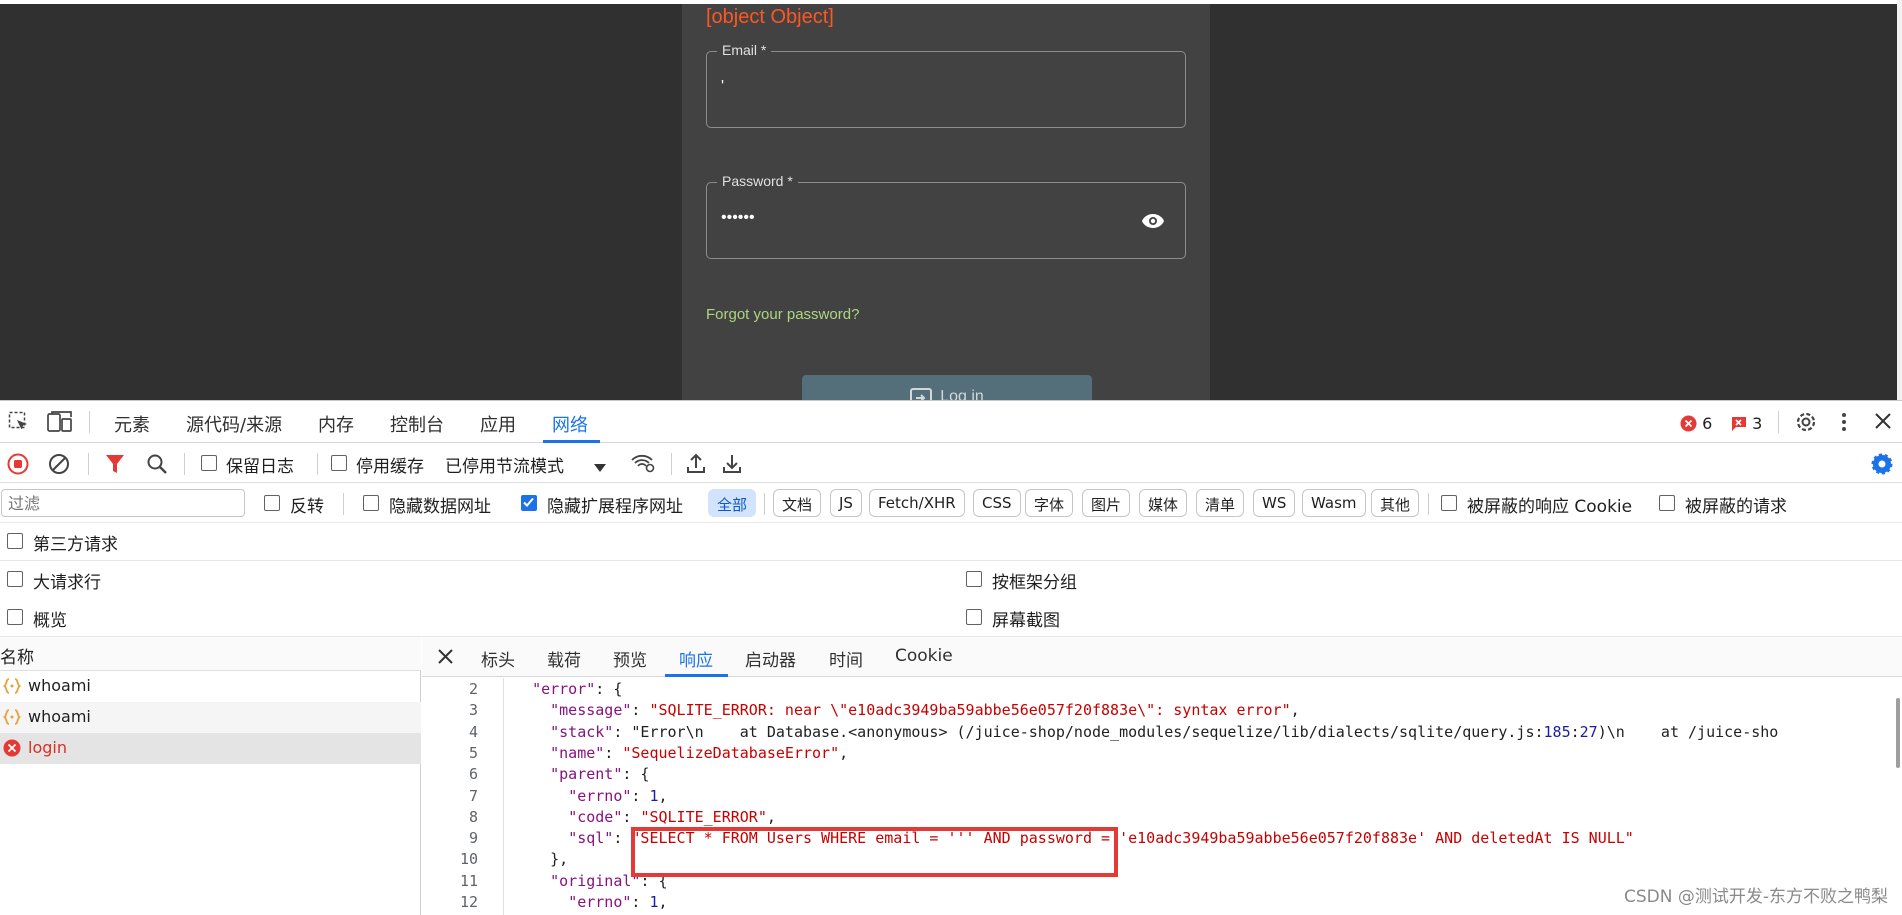  I want to click on email-field: Email * ', so click(946, 85).